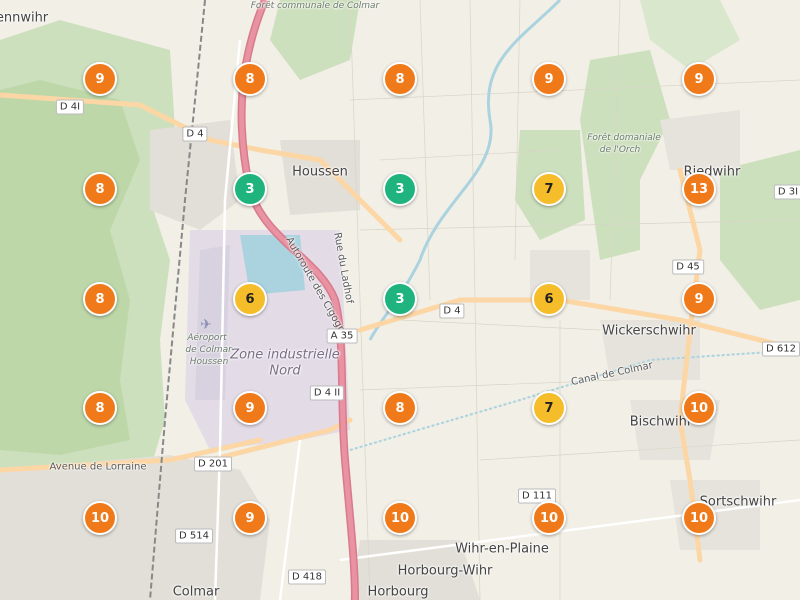 This screenshot has height=600, width=800. I want to click on place-label: ennwihr, so click(24, 18).